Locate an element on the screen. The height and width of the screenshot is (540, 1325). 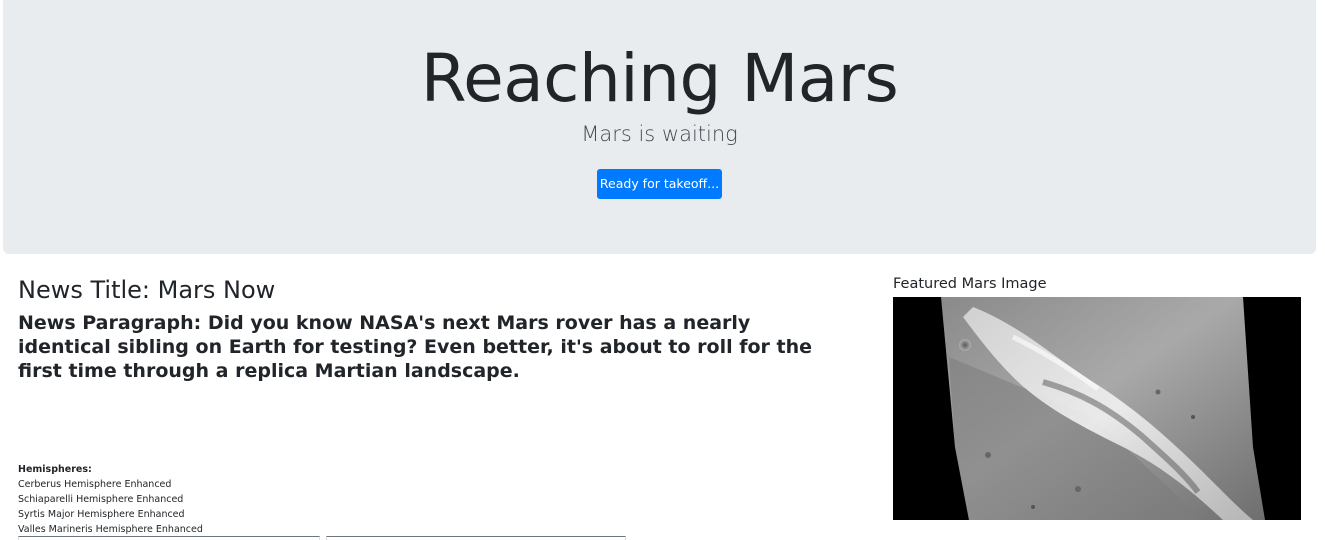
featured-image-label: Featured Mars Image is located at coordinates (970, 284).